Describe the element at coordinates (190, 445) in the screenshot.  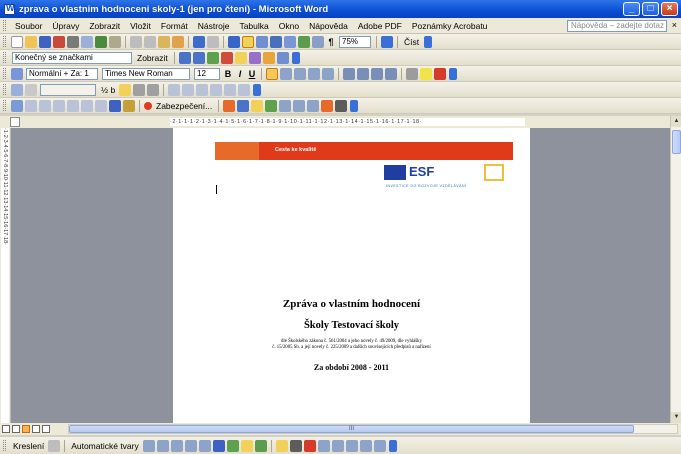
I see `oval-icon` at that location.